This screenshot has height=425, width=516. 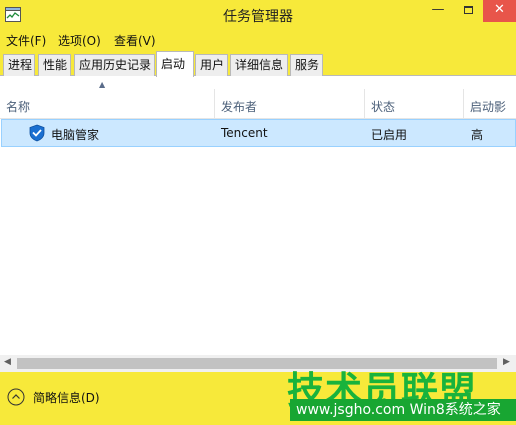 I want to click on row-status: 已启用, so click(x=389, y=135).